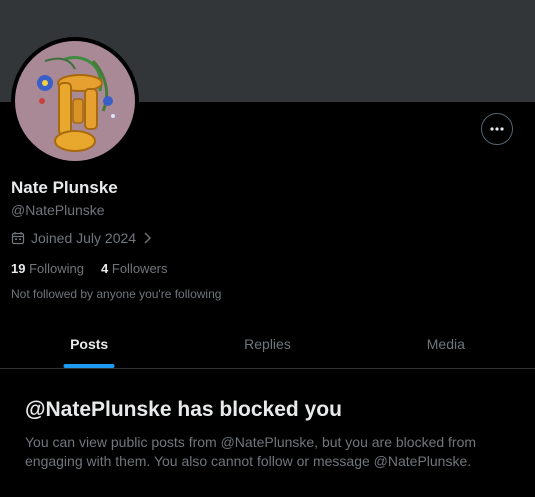 Image resolution: width=535 pixels, height=497 pixels. I want to click on following-label: Following, so click(57, 268).